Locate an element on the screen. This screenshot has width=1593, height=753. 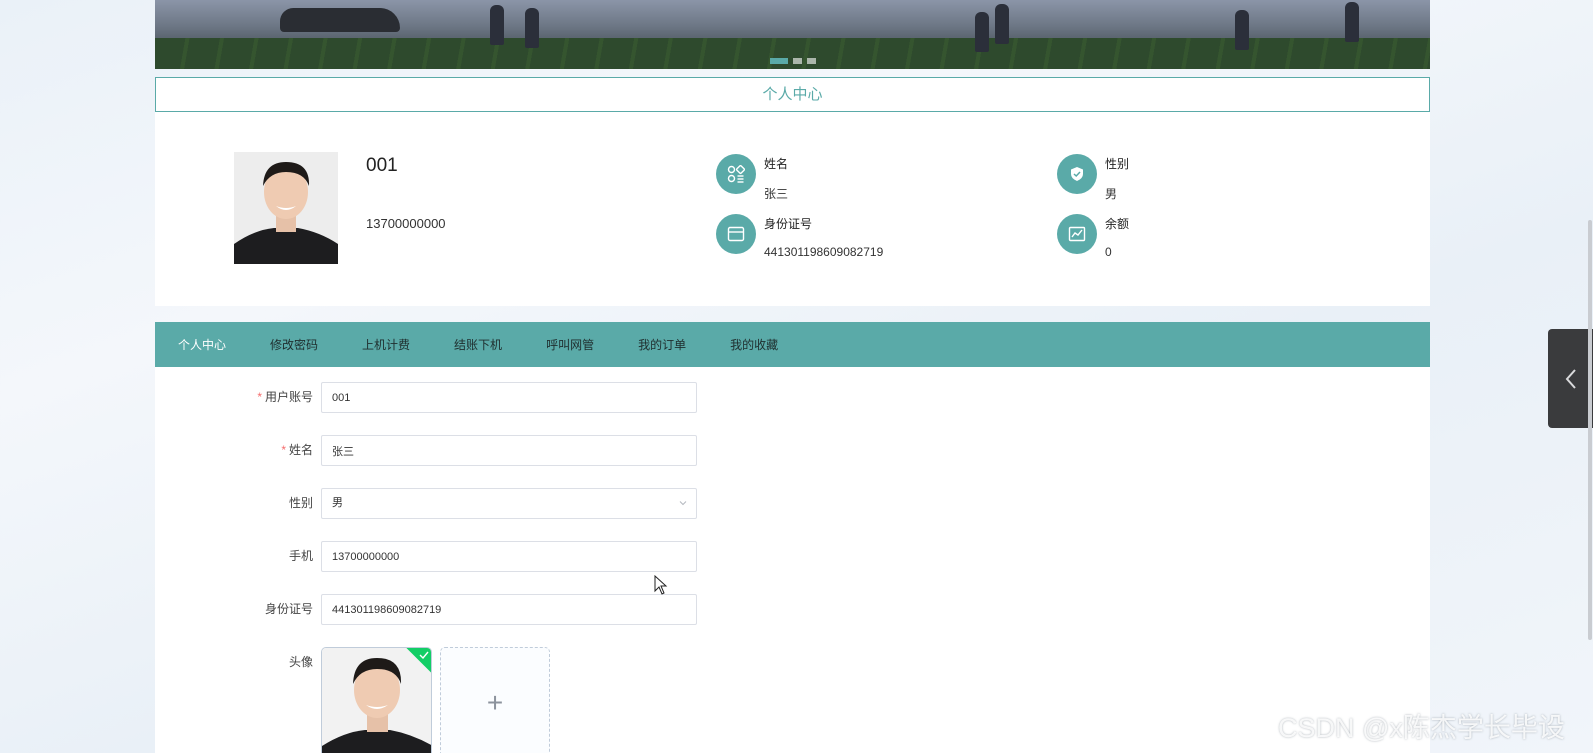
avatar is located at coordinates (286, 208).